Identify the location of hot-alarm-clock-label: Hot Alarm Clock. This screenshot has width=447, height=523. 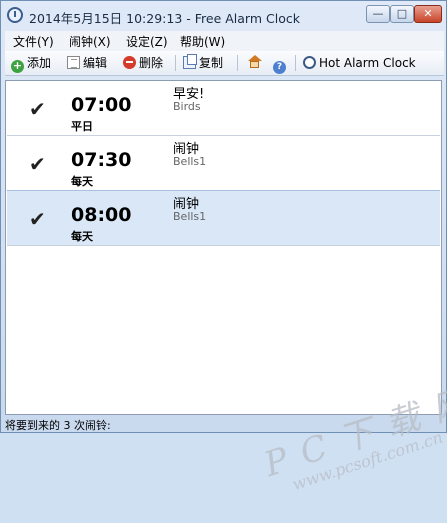
(367, 63).